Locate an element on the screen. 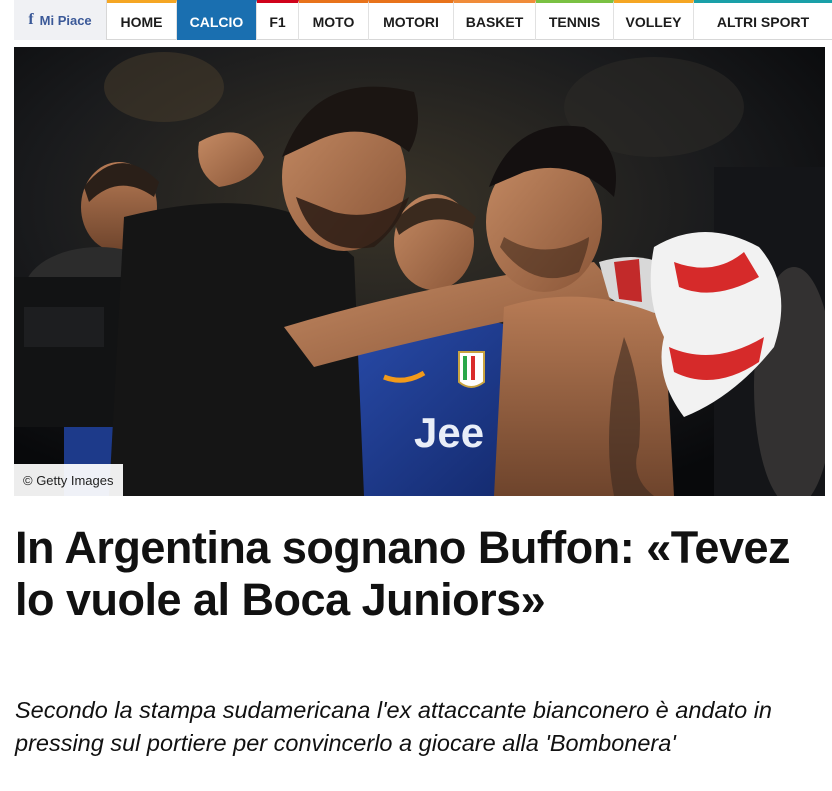 The image size is (832, 791). nav-label: VOLLEY is located at coordinates (653, 21).